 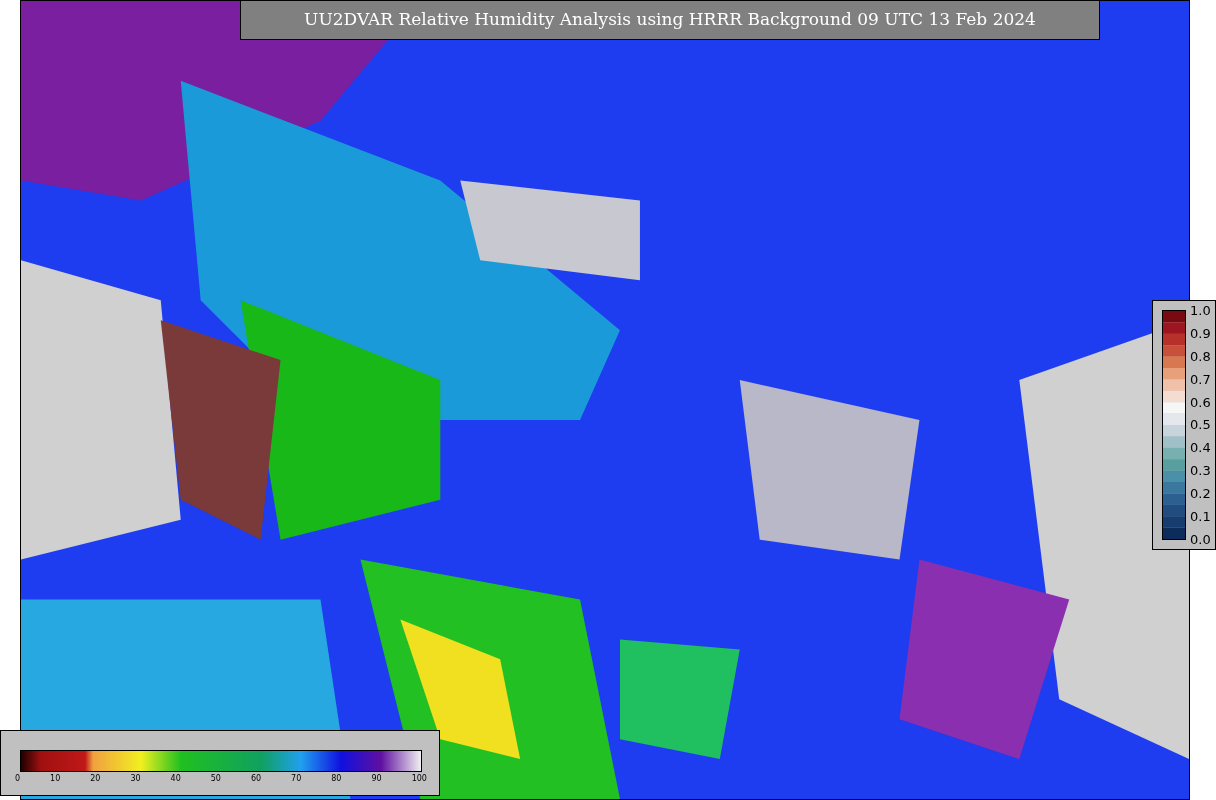 What do you see at coordinates (296, 779) in the screenshot?
I see `colorbar-label: 70` at bounding box center [296, 779].